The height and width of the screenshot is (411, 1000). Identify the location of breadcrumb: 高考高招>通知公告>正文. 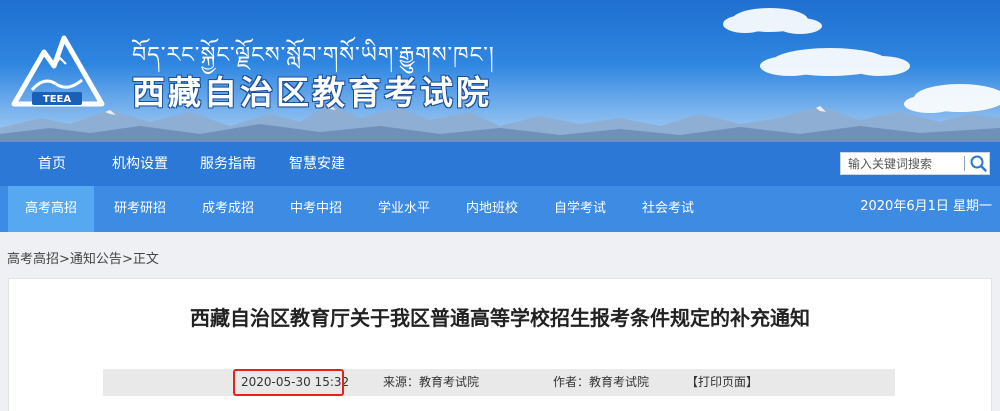
(83, 257).